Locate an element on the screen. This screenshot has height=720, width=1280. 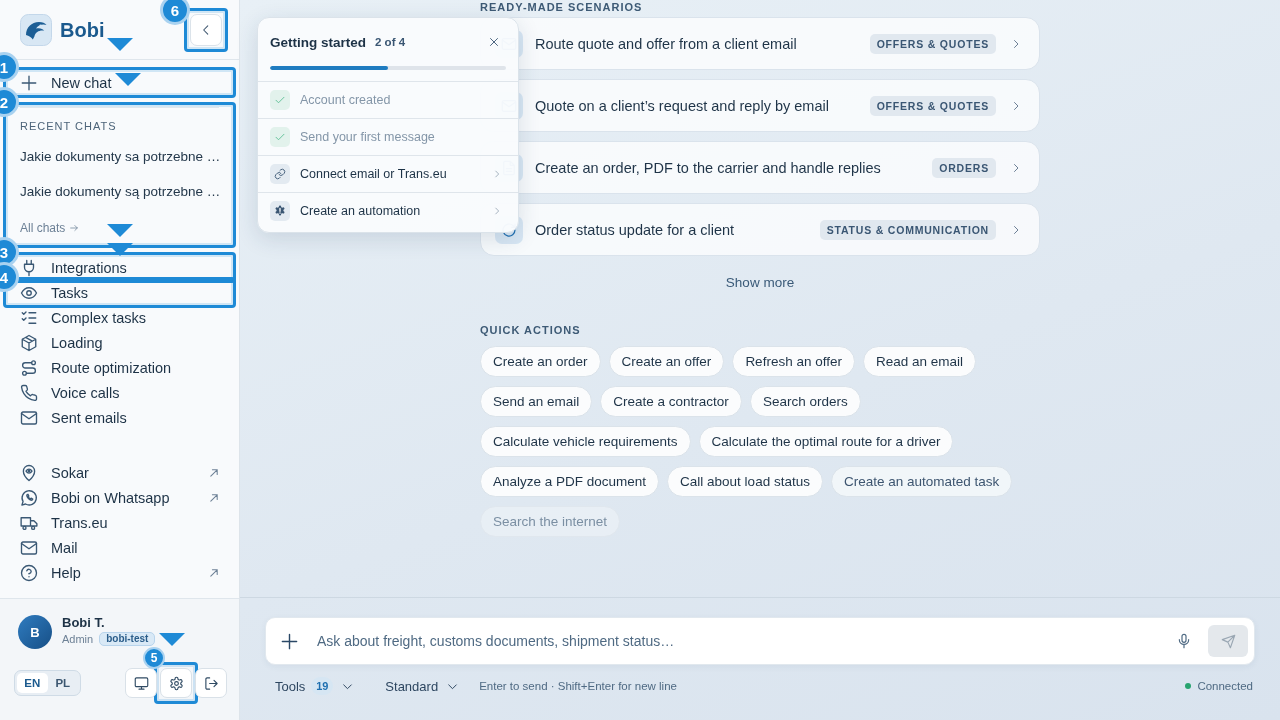
box-icon is located at coordinates (29, 342).